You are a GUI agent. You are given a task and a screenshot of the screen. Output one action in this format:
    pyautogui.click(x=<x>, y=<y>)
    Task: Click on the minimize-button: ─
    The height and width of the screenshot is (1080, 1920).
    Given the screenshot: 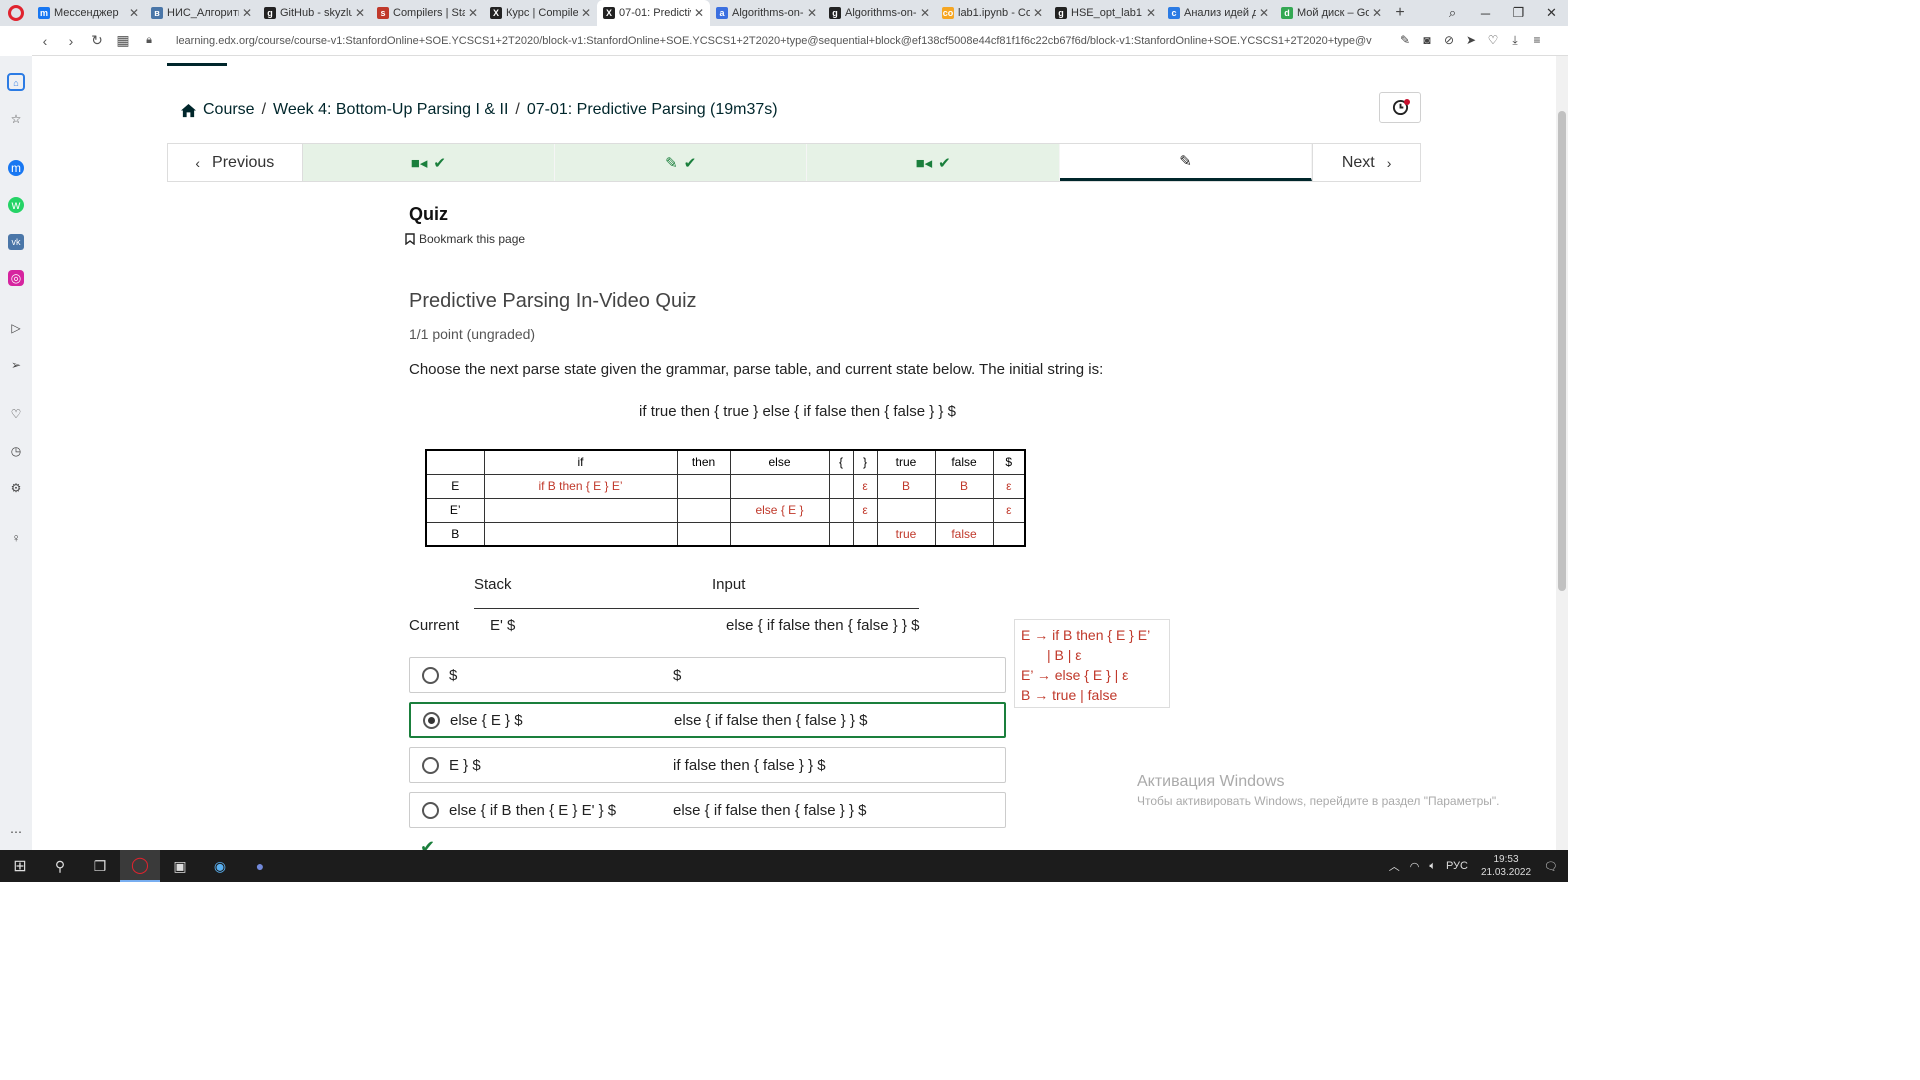 What is the action you would take?
    pyautogui.click(x=1485, y=13)
    